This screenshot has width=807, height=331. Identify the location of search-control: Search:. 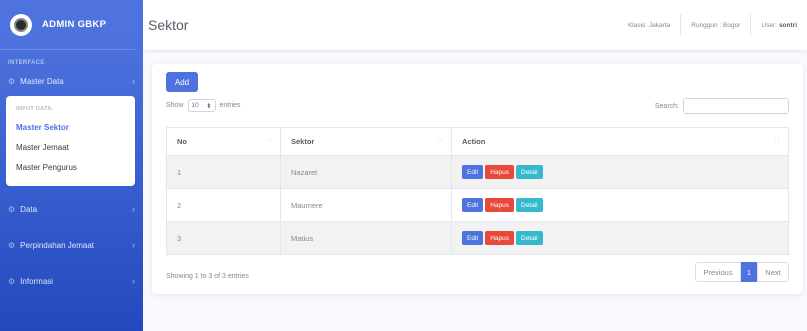
(722, 106).